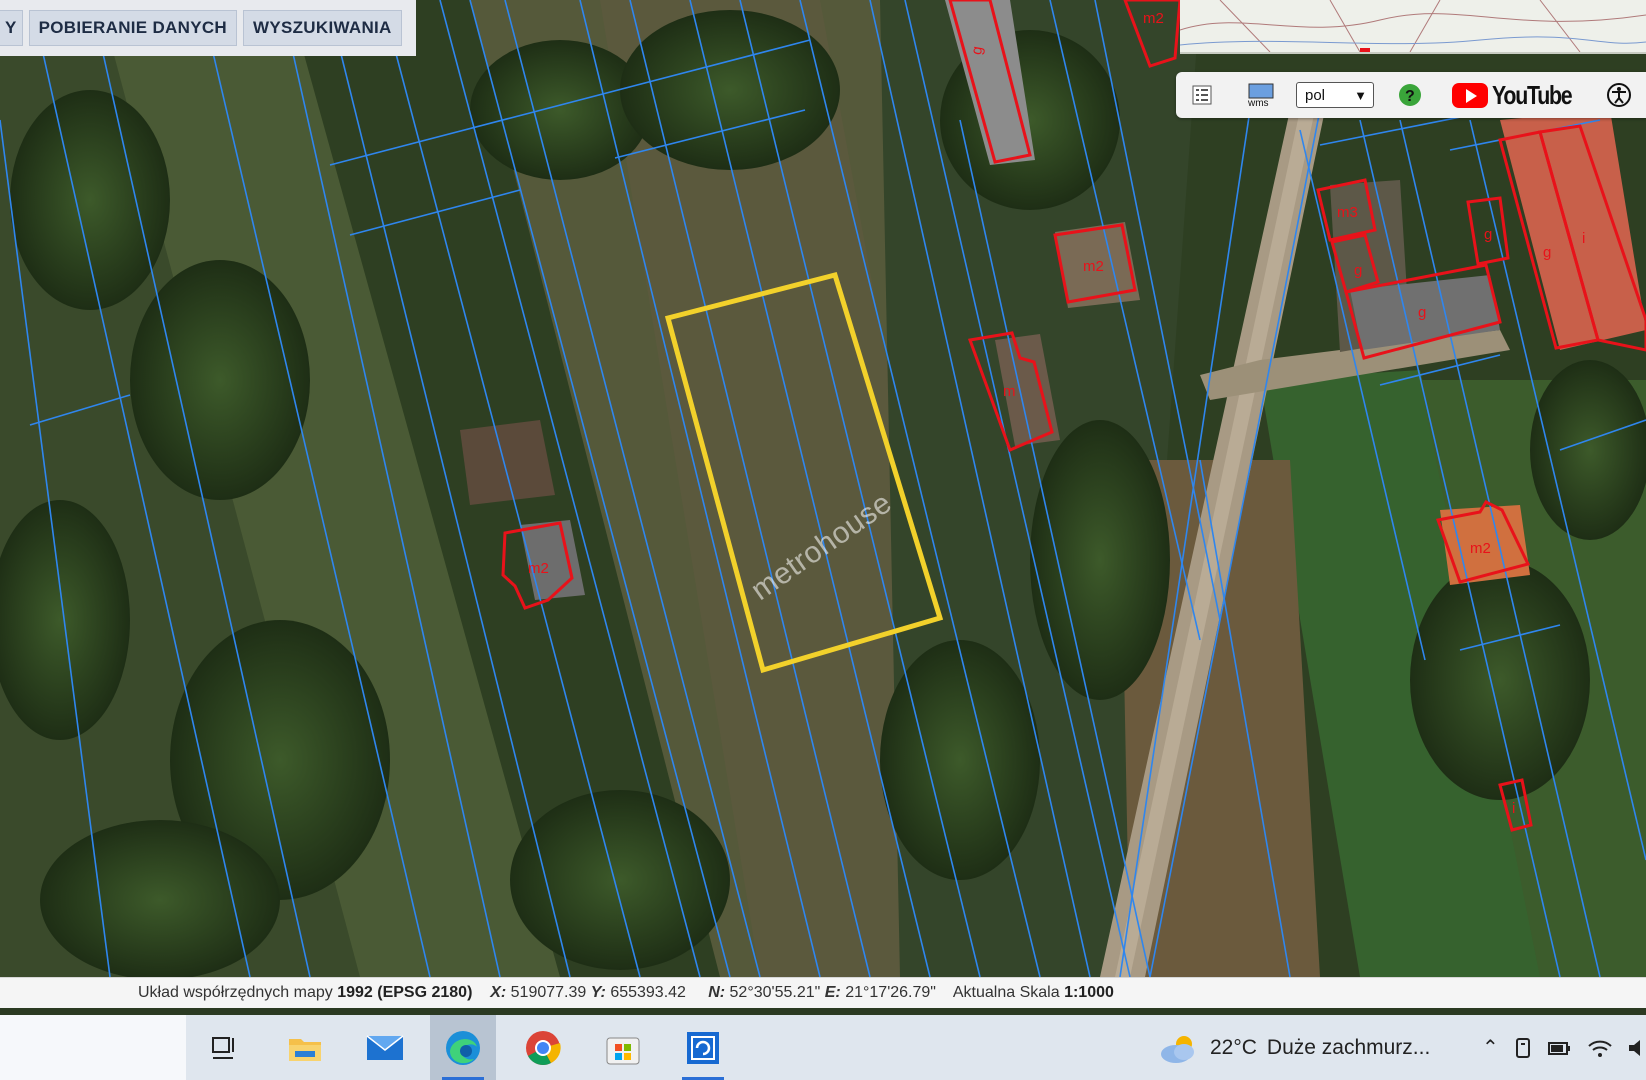  I want to click on edge-browser-icon, so click(463, 1047).